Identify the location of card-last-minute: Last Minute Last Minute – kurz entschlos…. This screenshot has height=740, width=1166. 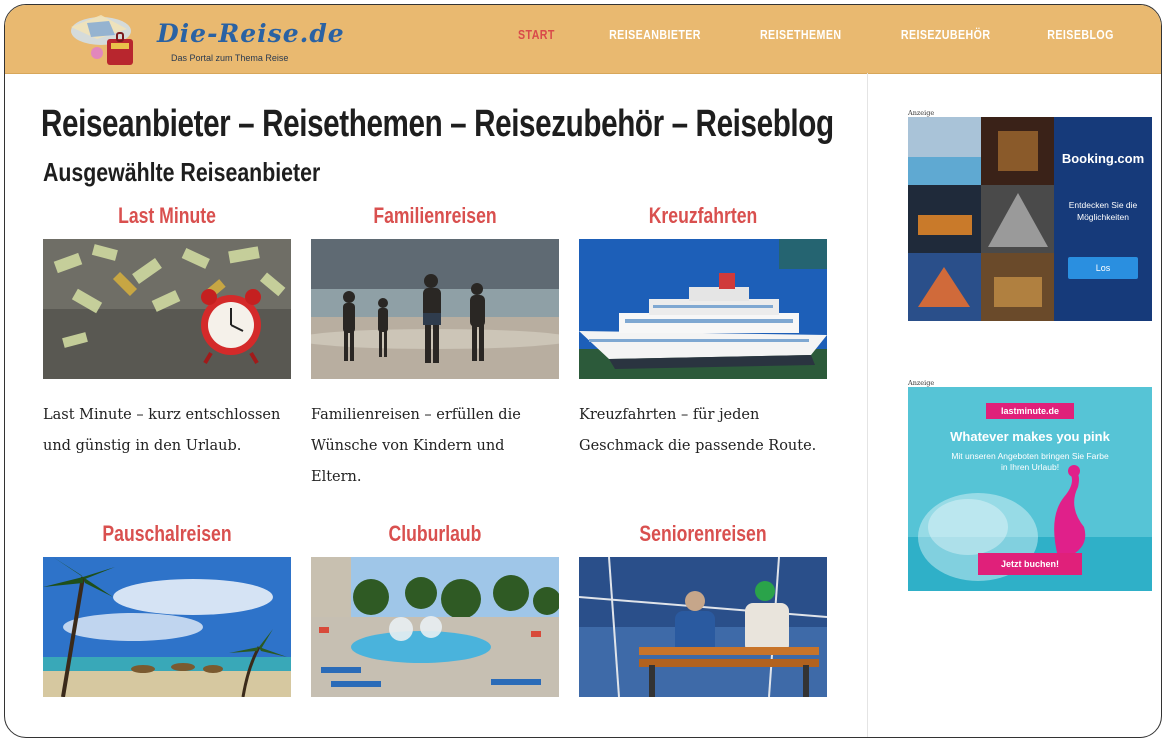
(167, 332).